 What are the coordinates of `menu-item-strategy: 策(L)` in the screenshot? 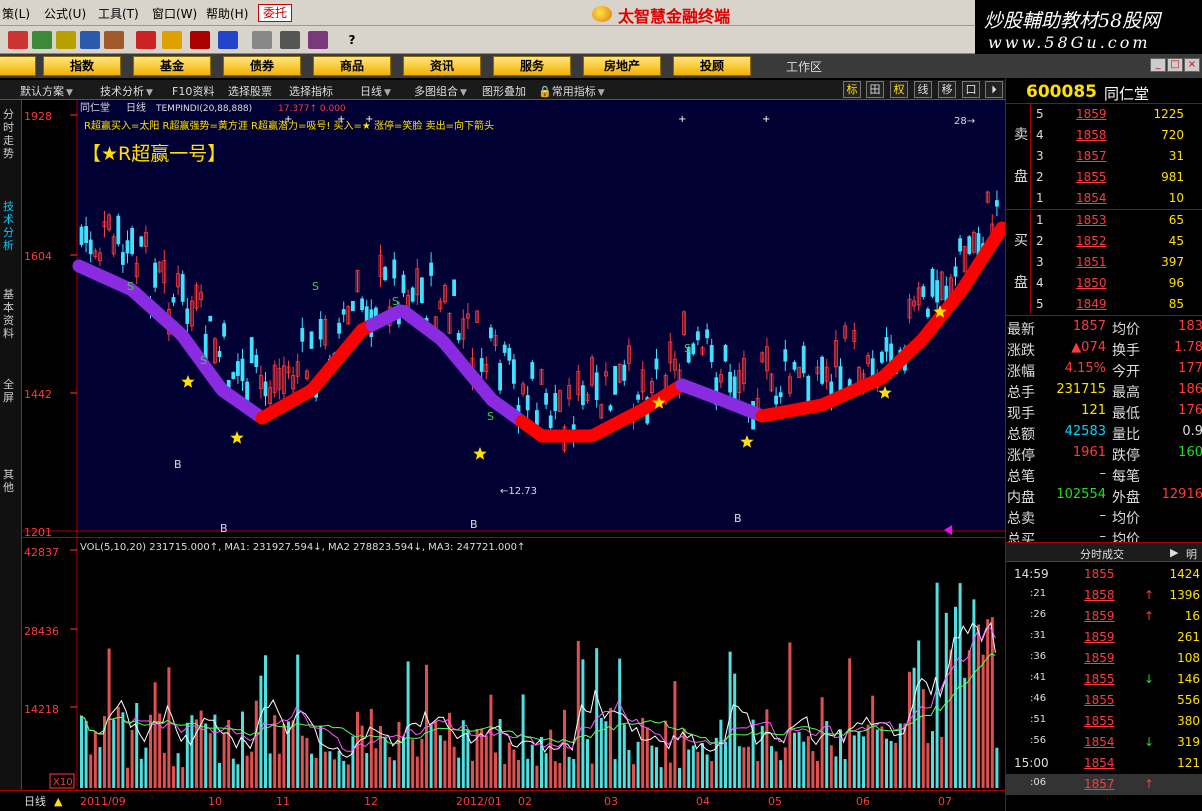 It's located at (16, 13).